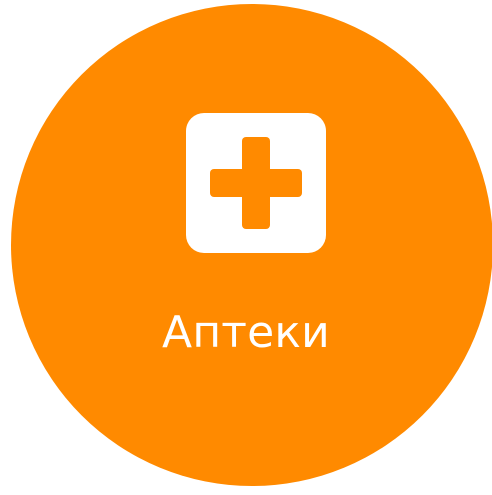  Describe the element at coordinates (246, 332) in the screenshot. I see `category-label: Аптеки` at that location.